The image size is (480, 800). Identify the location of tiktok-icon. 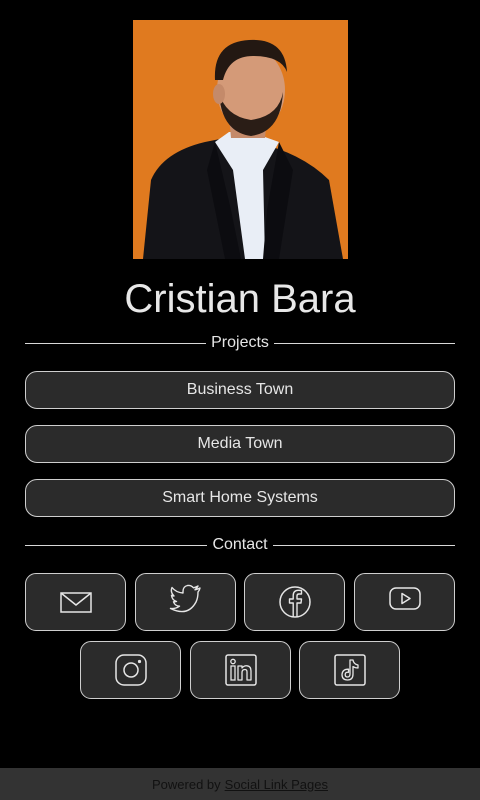
(349, 670).